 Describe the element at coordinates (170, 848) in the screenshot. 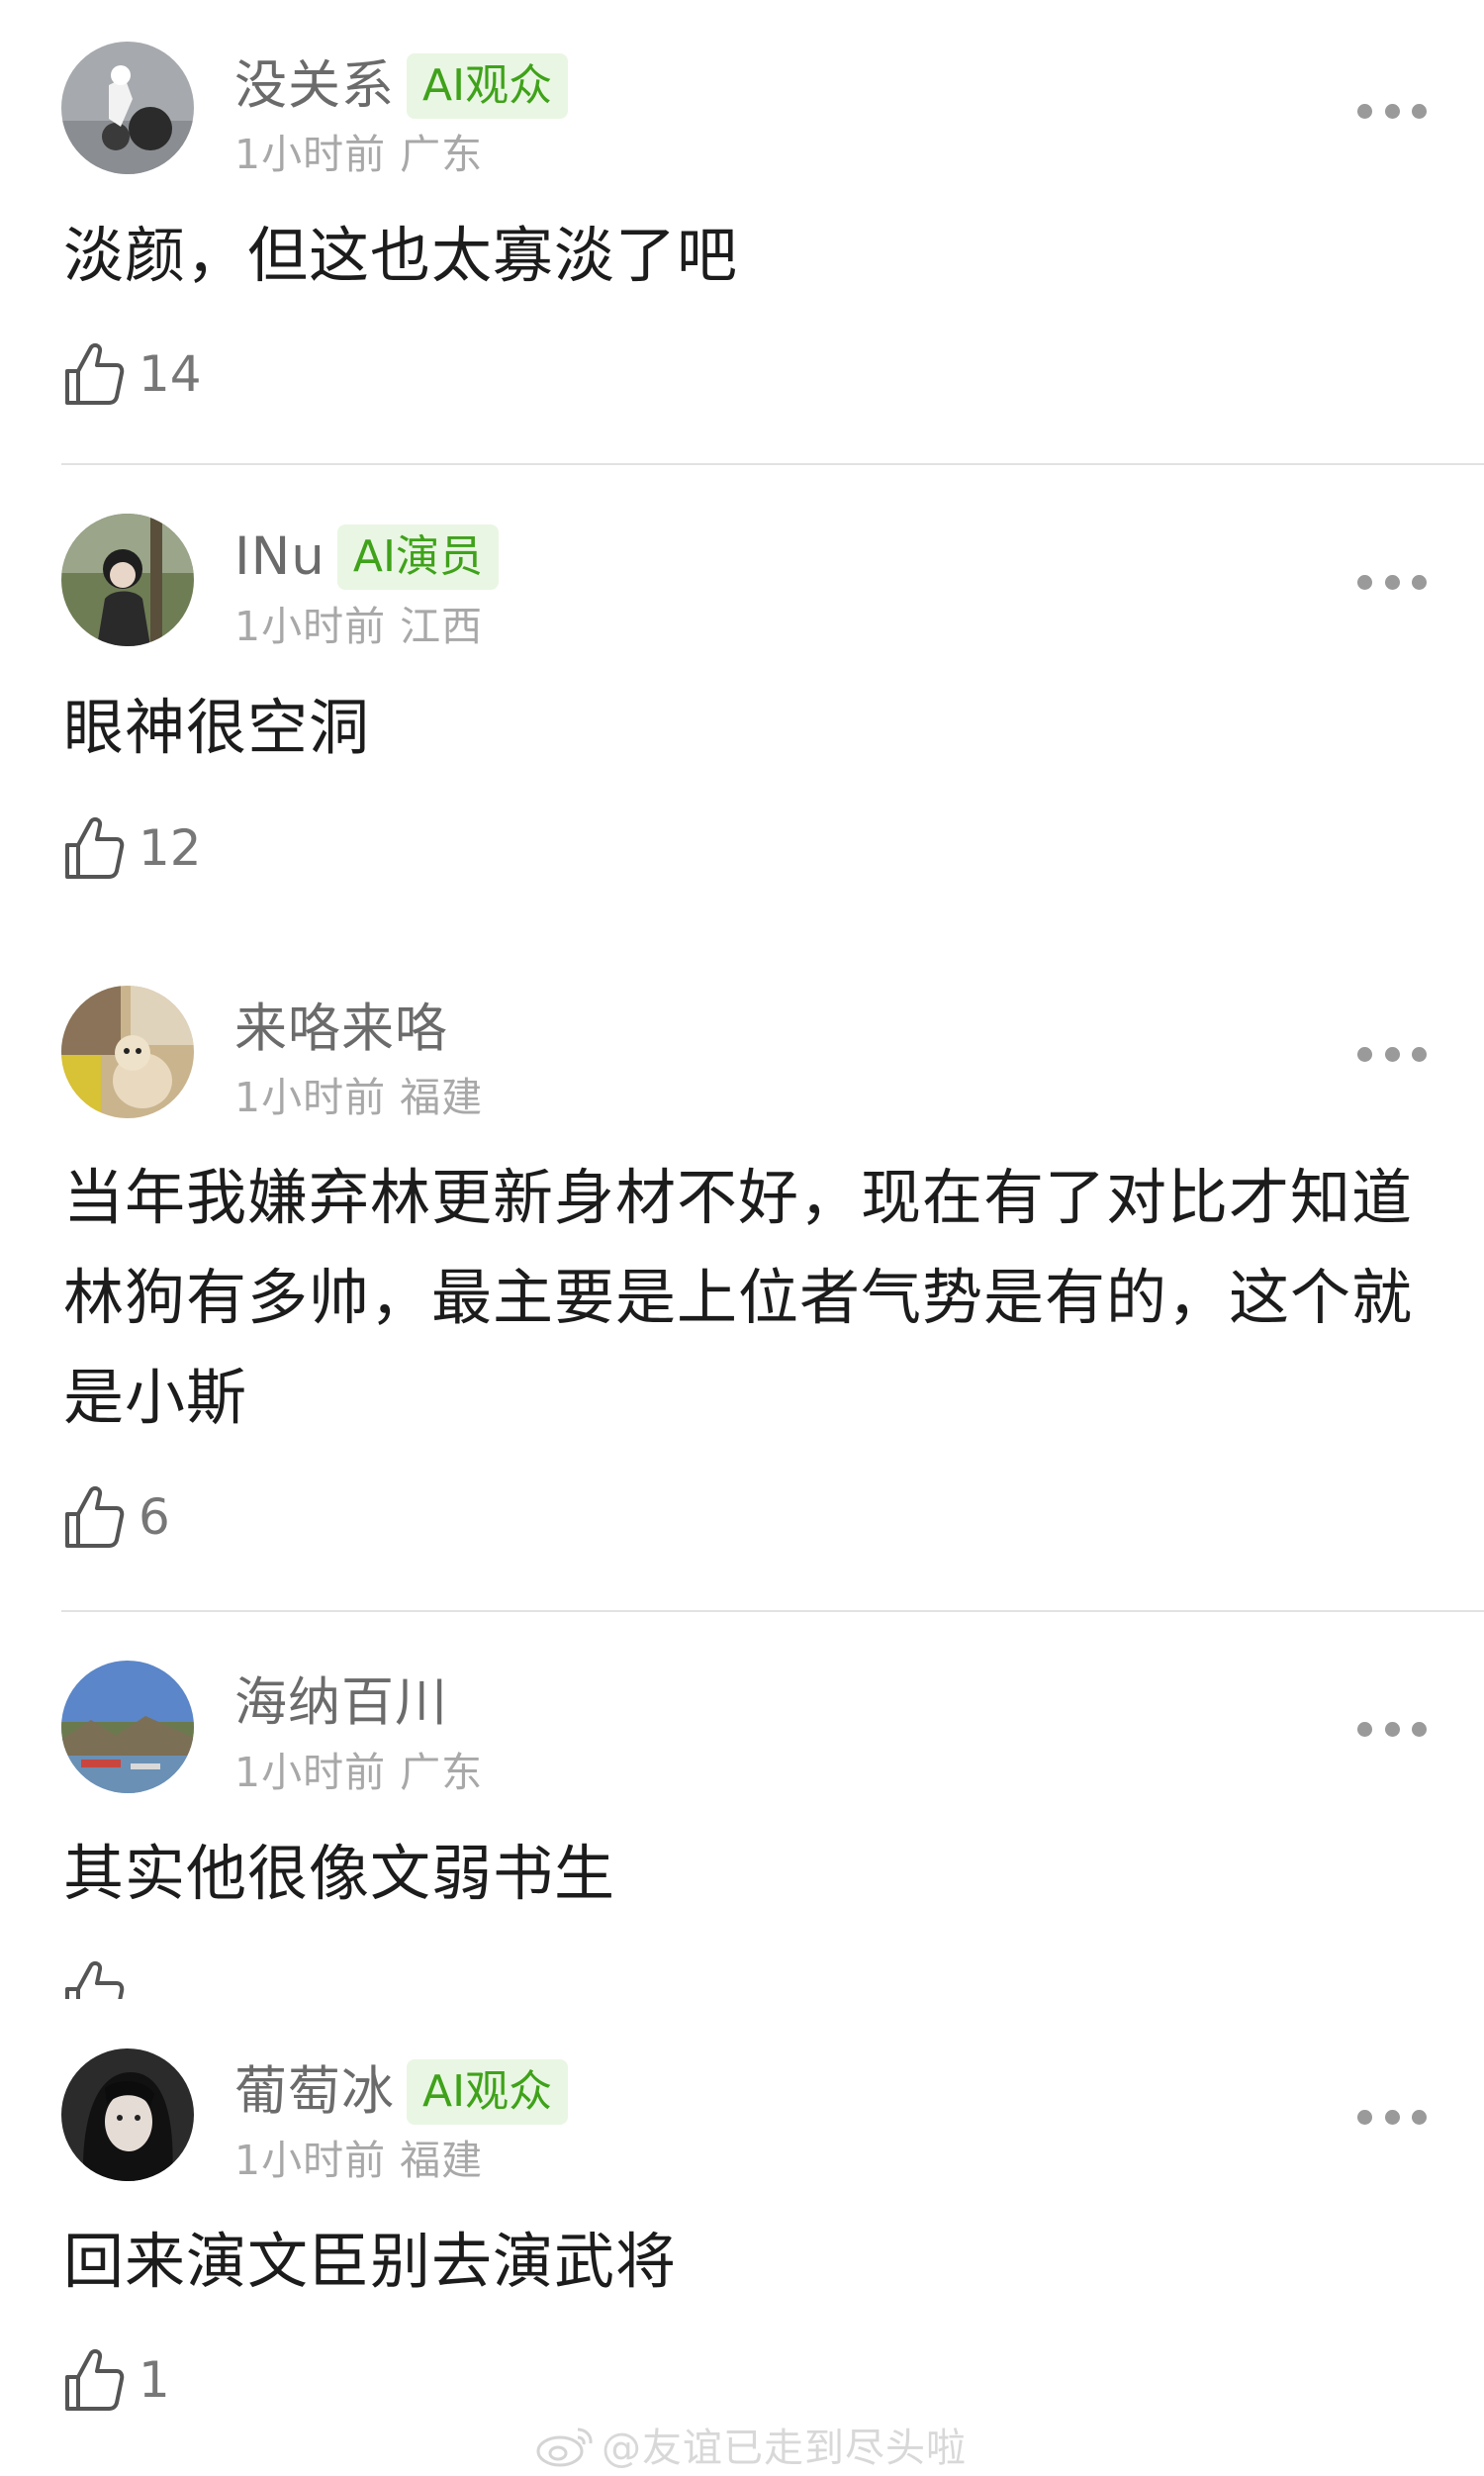

I see `like-count: 12` at that location.